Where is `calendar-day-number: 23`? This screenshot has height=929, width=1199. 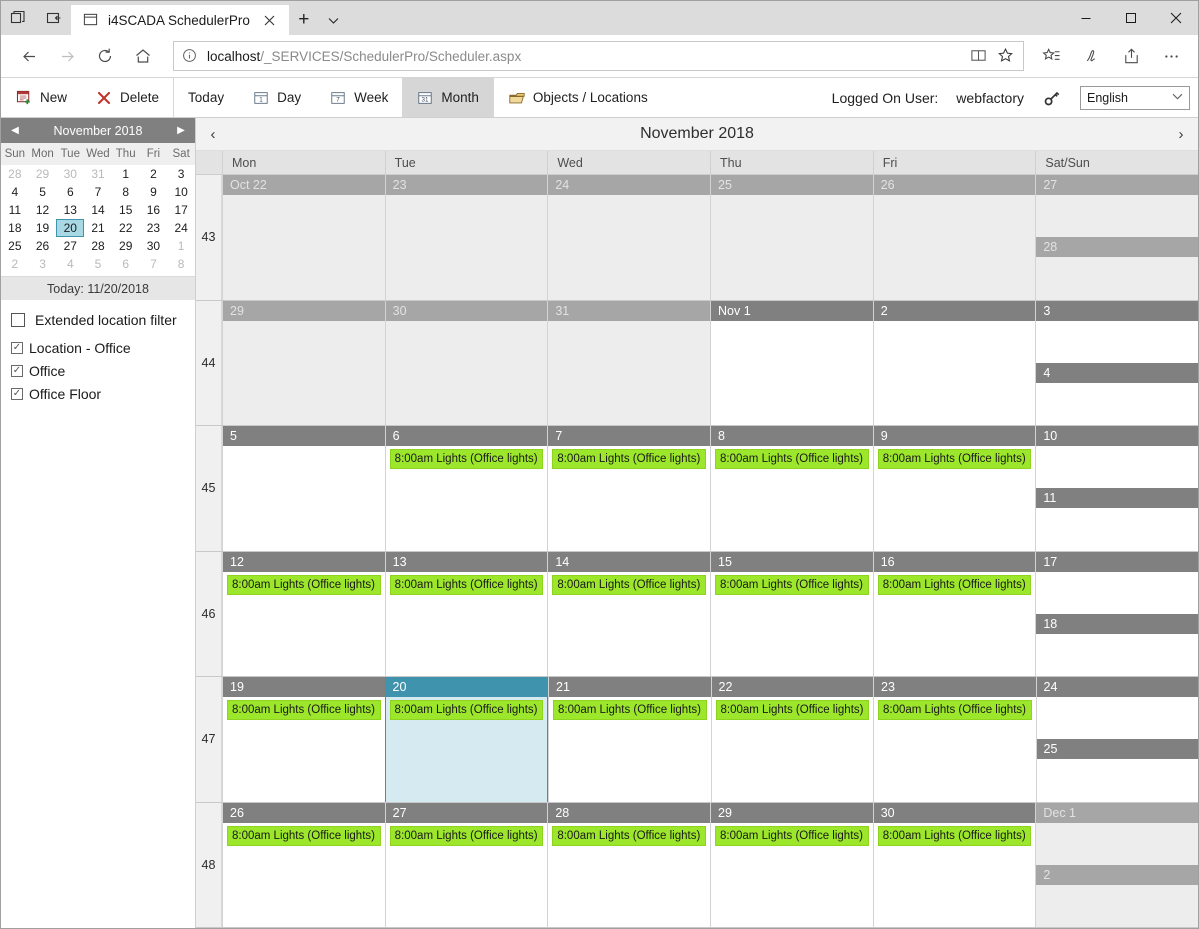
calendar-day-number: 23 is located at coordinates (955, 687).